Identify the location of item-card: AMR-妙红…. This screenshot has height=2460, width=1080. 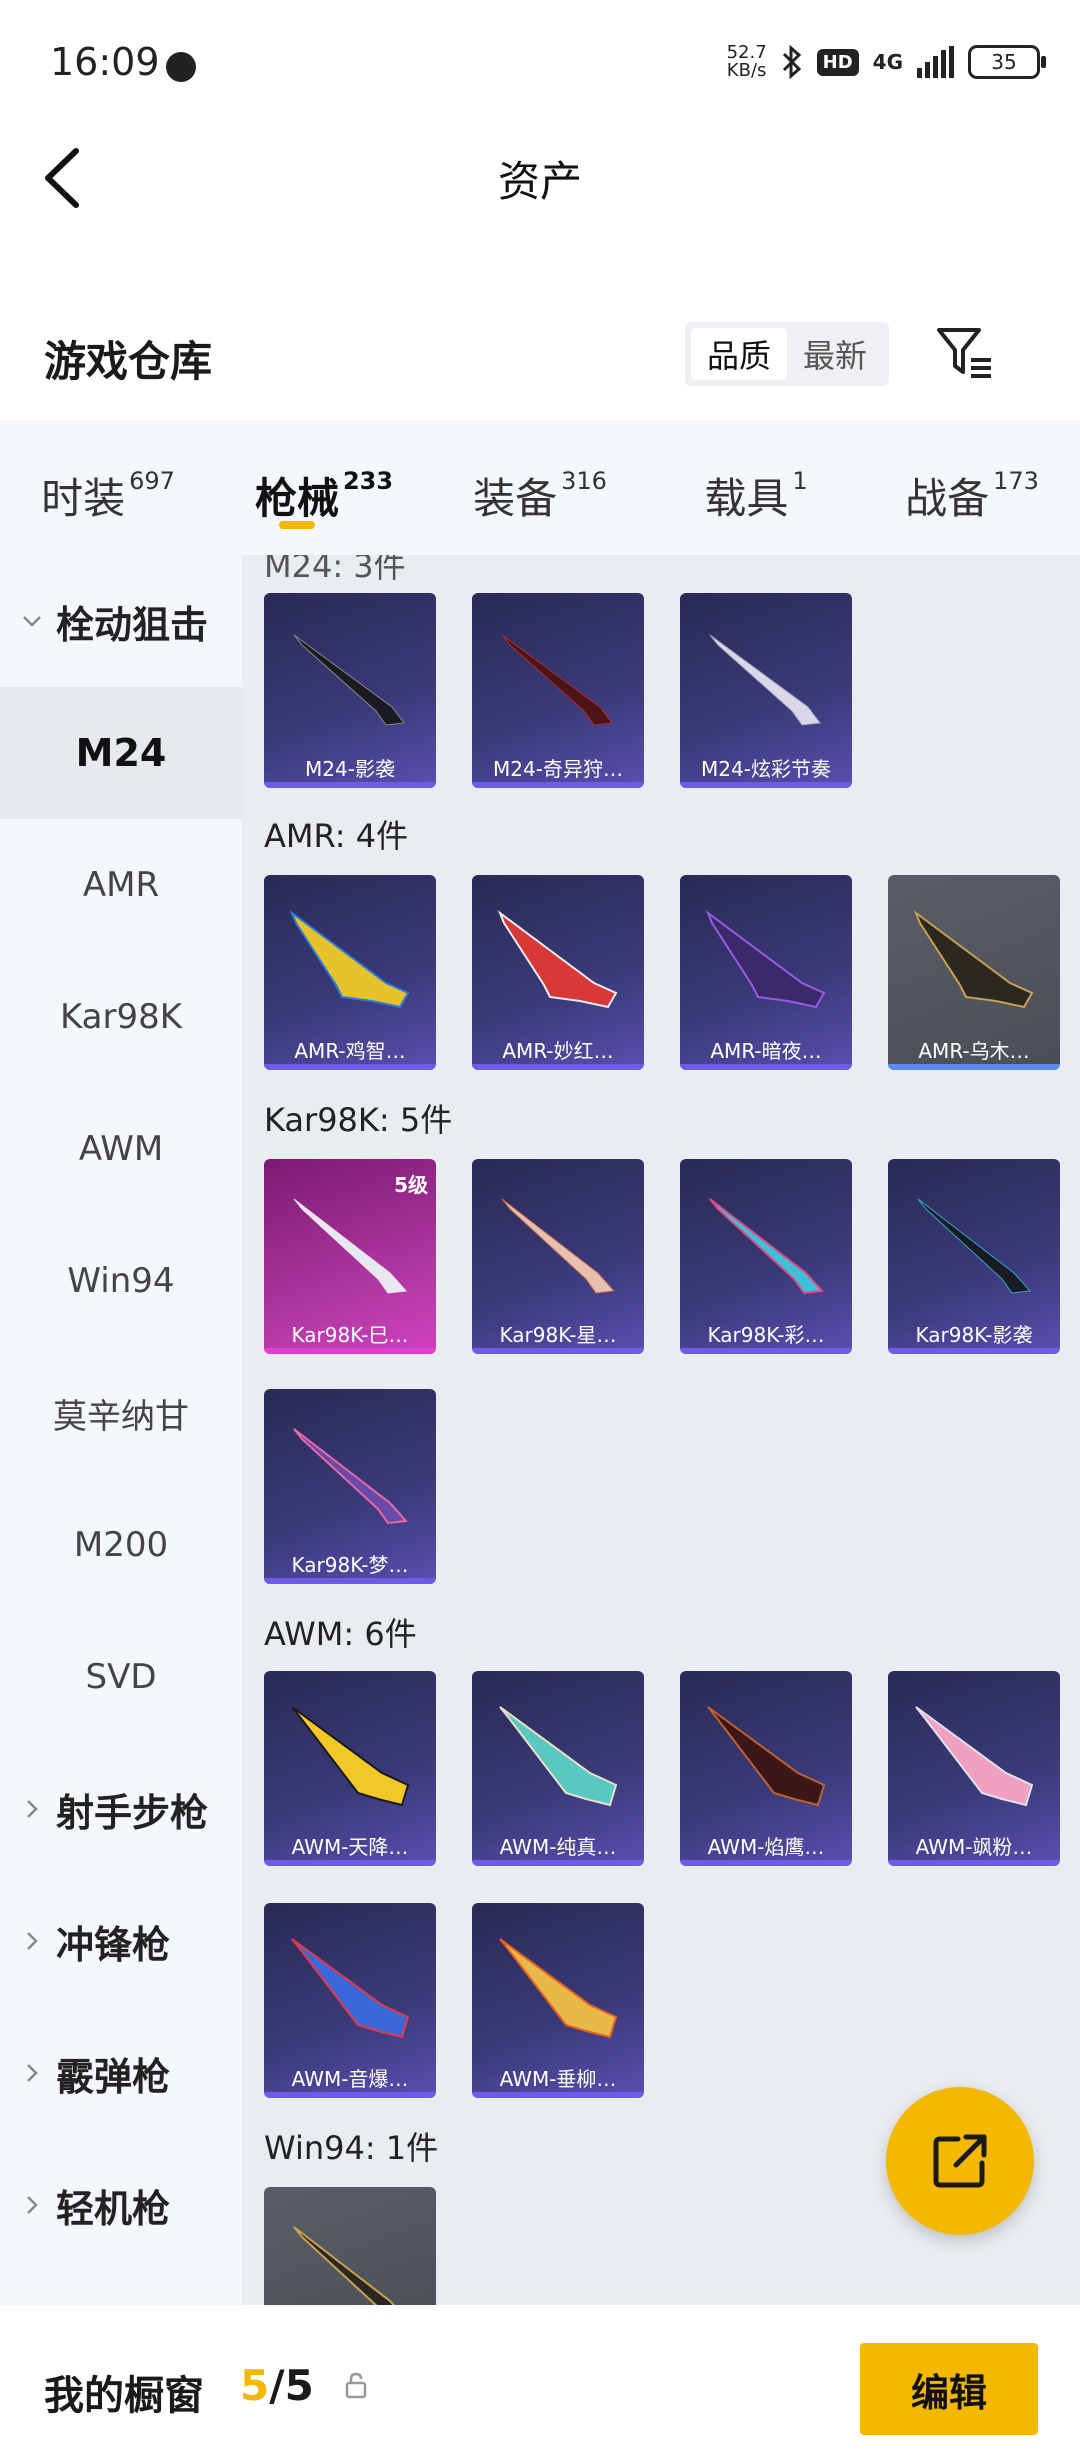
(558, 972).